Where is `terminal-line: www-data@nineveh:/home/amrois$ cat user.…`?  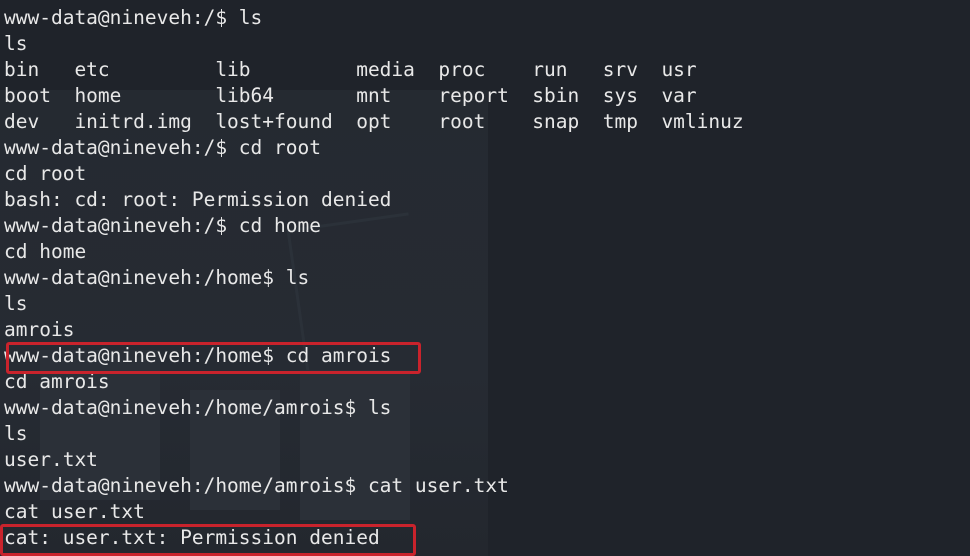 terminal-line: www-data@nineveh:/home/amrois$ cat user.… is located at coordinates (256, 485).